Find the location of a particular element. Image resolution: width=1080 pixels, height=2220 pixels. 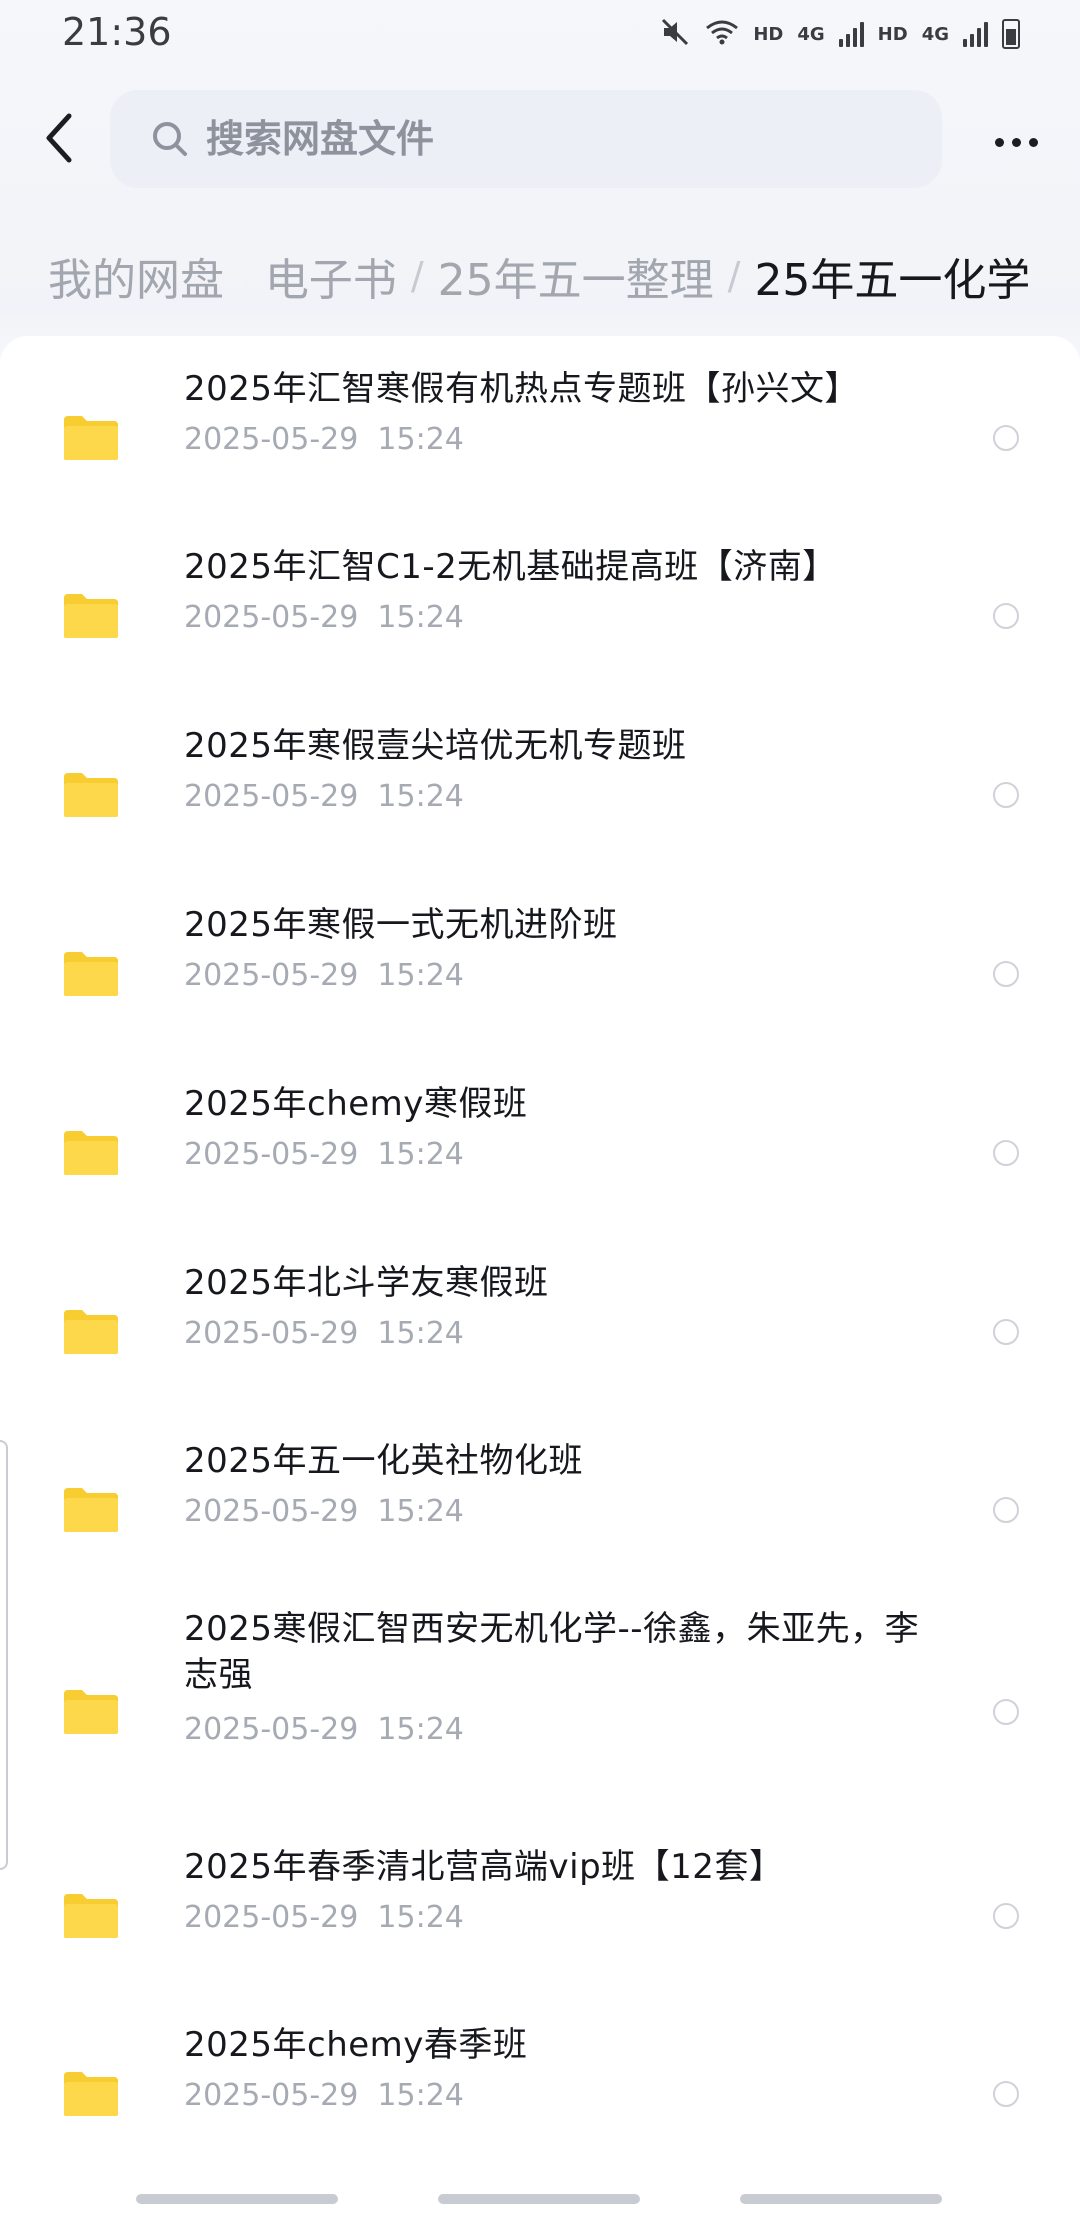

breadcrumb-item-current: 25年五一化学 is located at coordinates (892, 280).